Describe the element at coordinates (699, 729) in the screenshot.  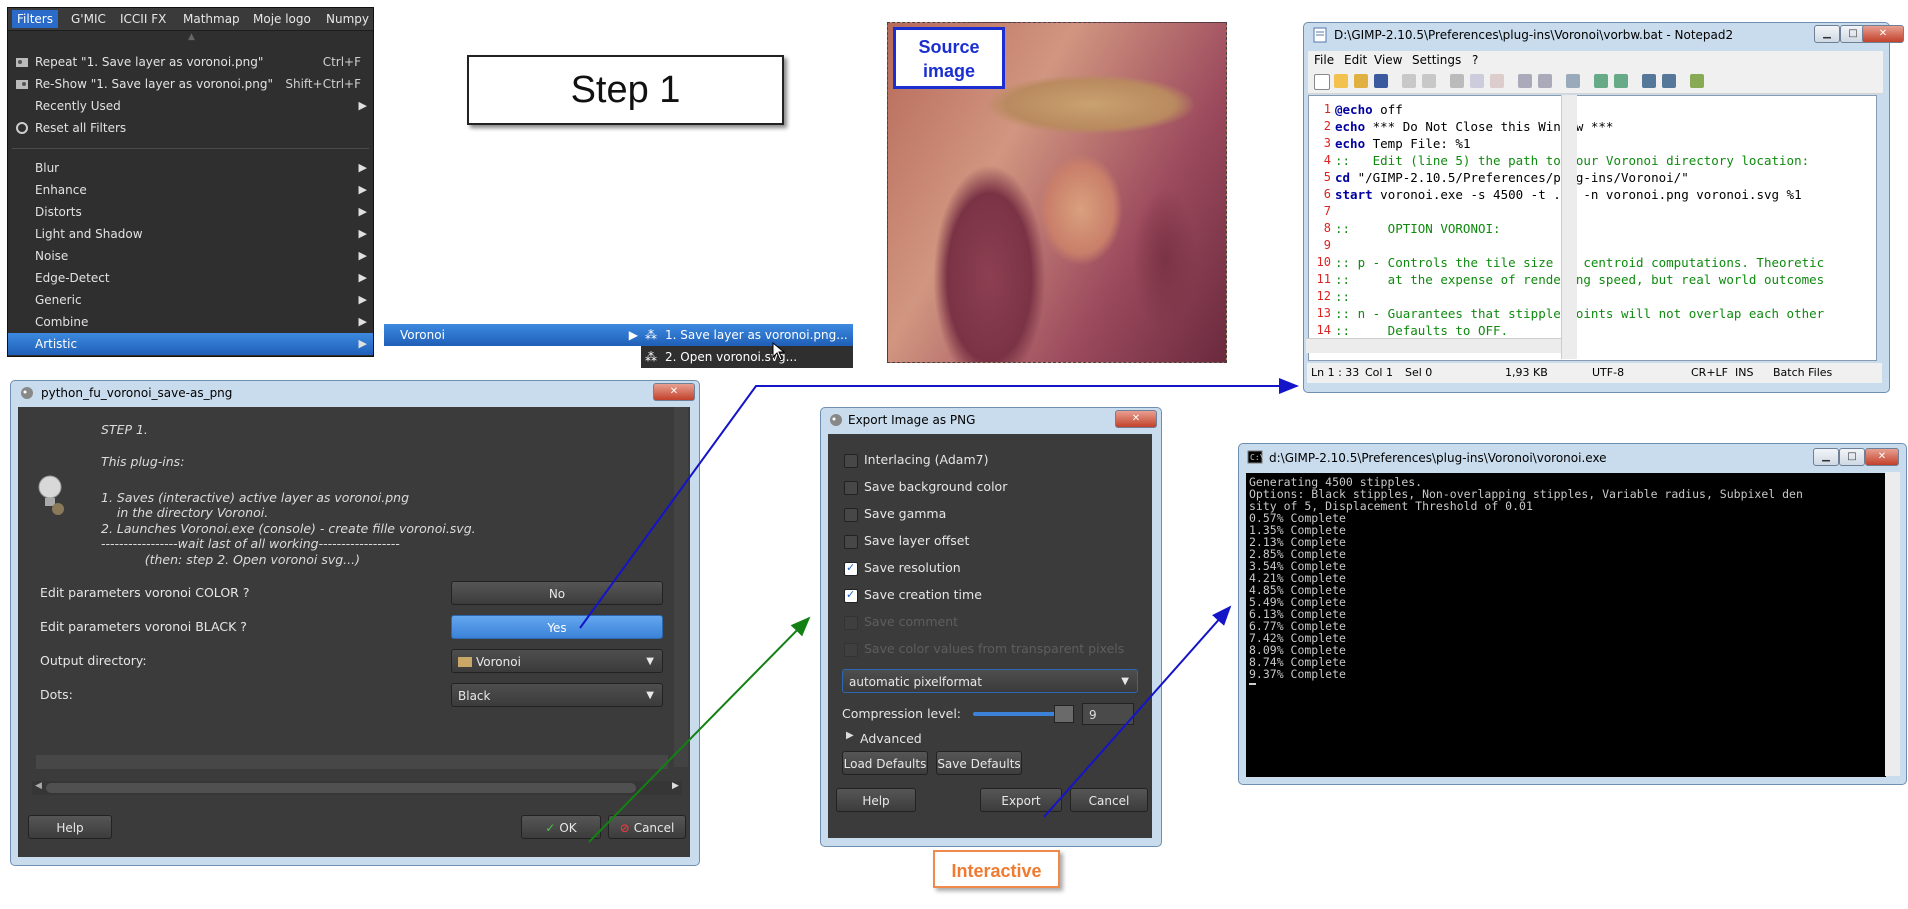
I see `arrow-to-export` at that location.